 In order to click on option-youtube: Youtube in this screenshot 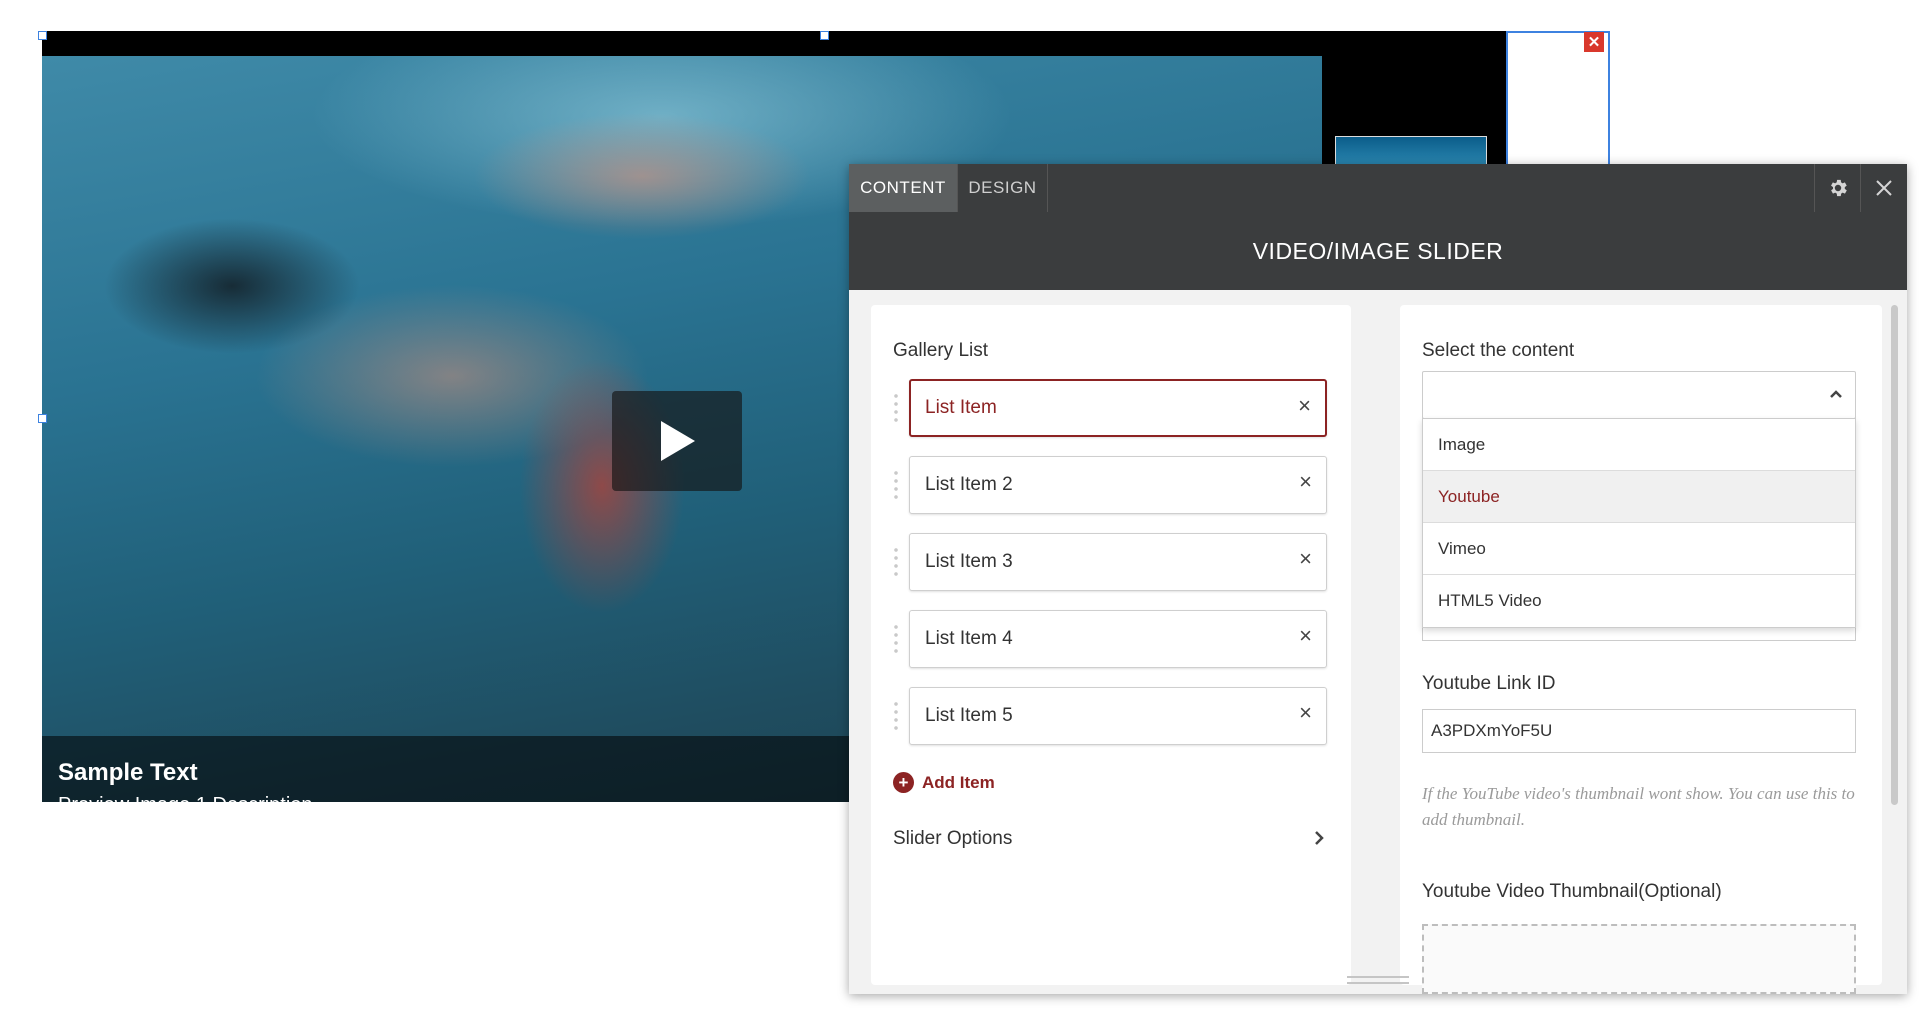, I will do `click(1639, 497)`.